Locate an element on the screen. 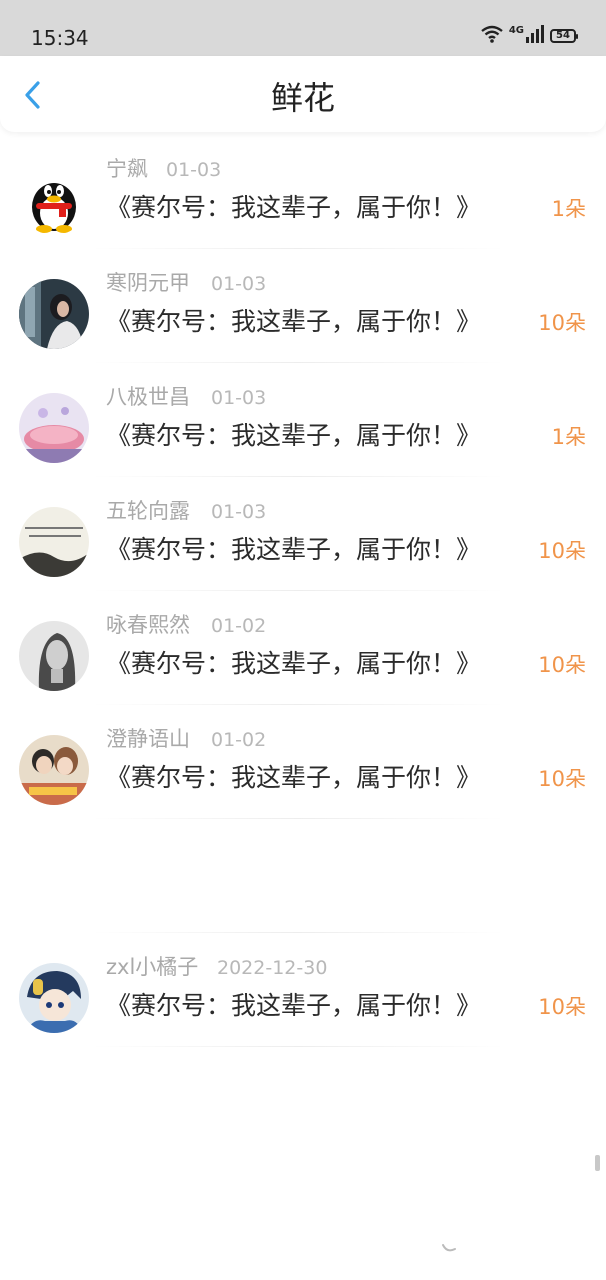 The image size is (606, 1280). send-date: 2022-12-30 is located at coordinates (272, 968).